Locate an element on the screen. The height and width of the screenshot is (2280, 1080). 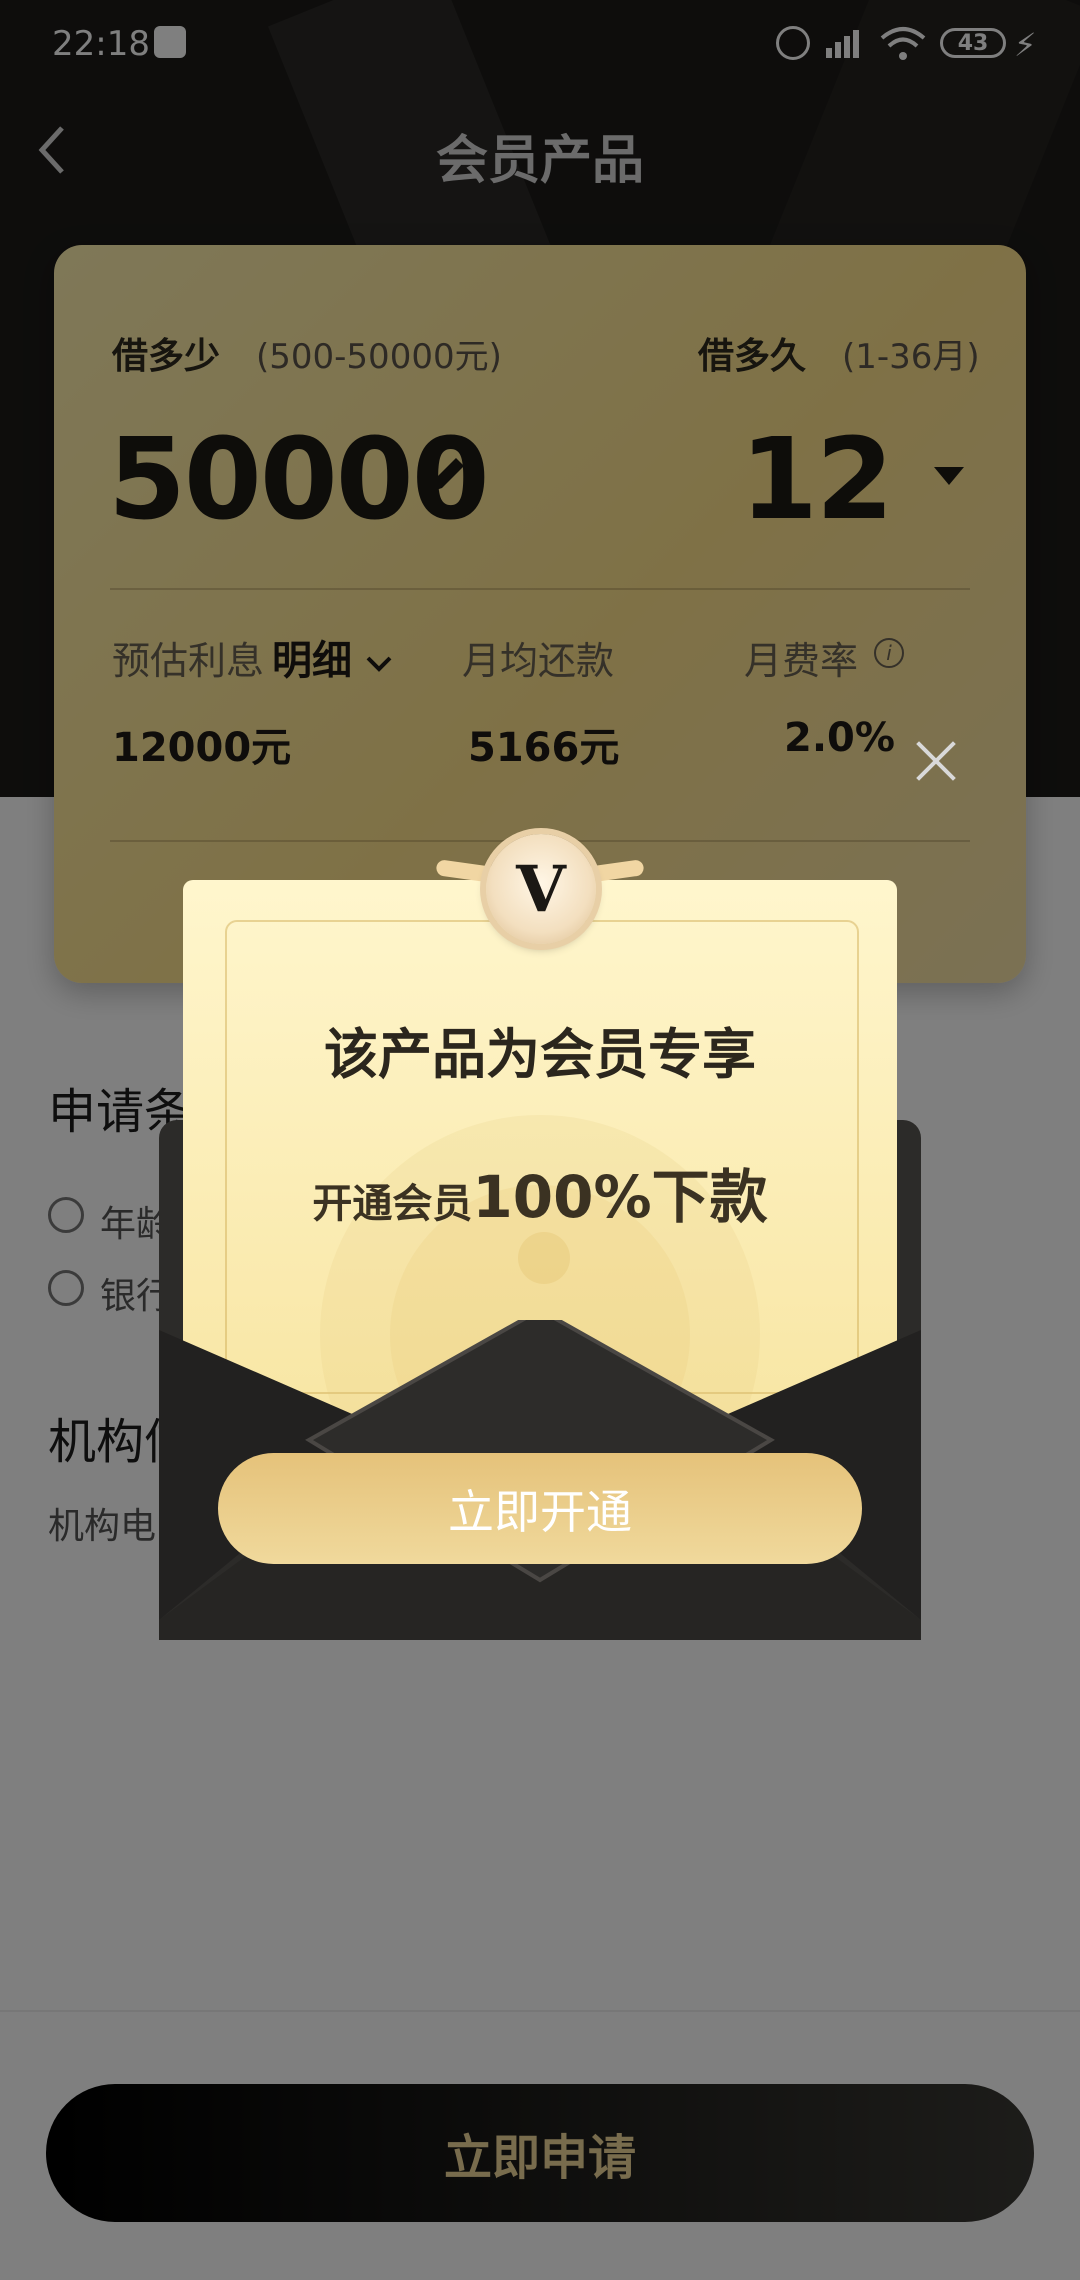
modal-subtitle-small: 开通会员 is located at coordinates (392, 1204).